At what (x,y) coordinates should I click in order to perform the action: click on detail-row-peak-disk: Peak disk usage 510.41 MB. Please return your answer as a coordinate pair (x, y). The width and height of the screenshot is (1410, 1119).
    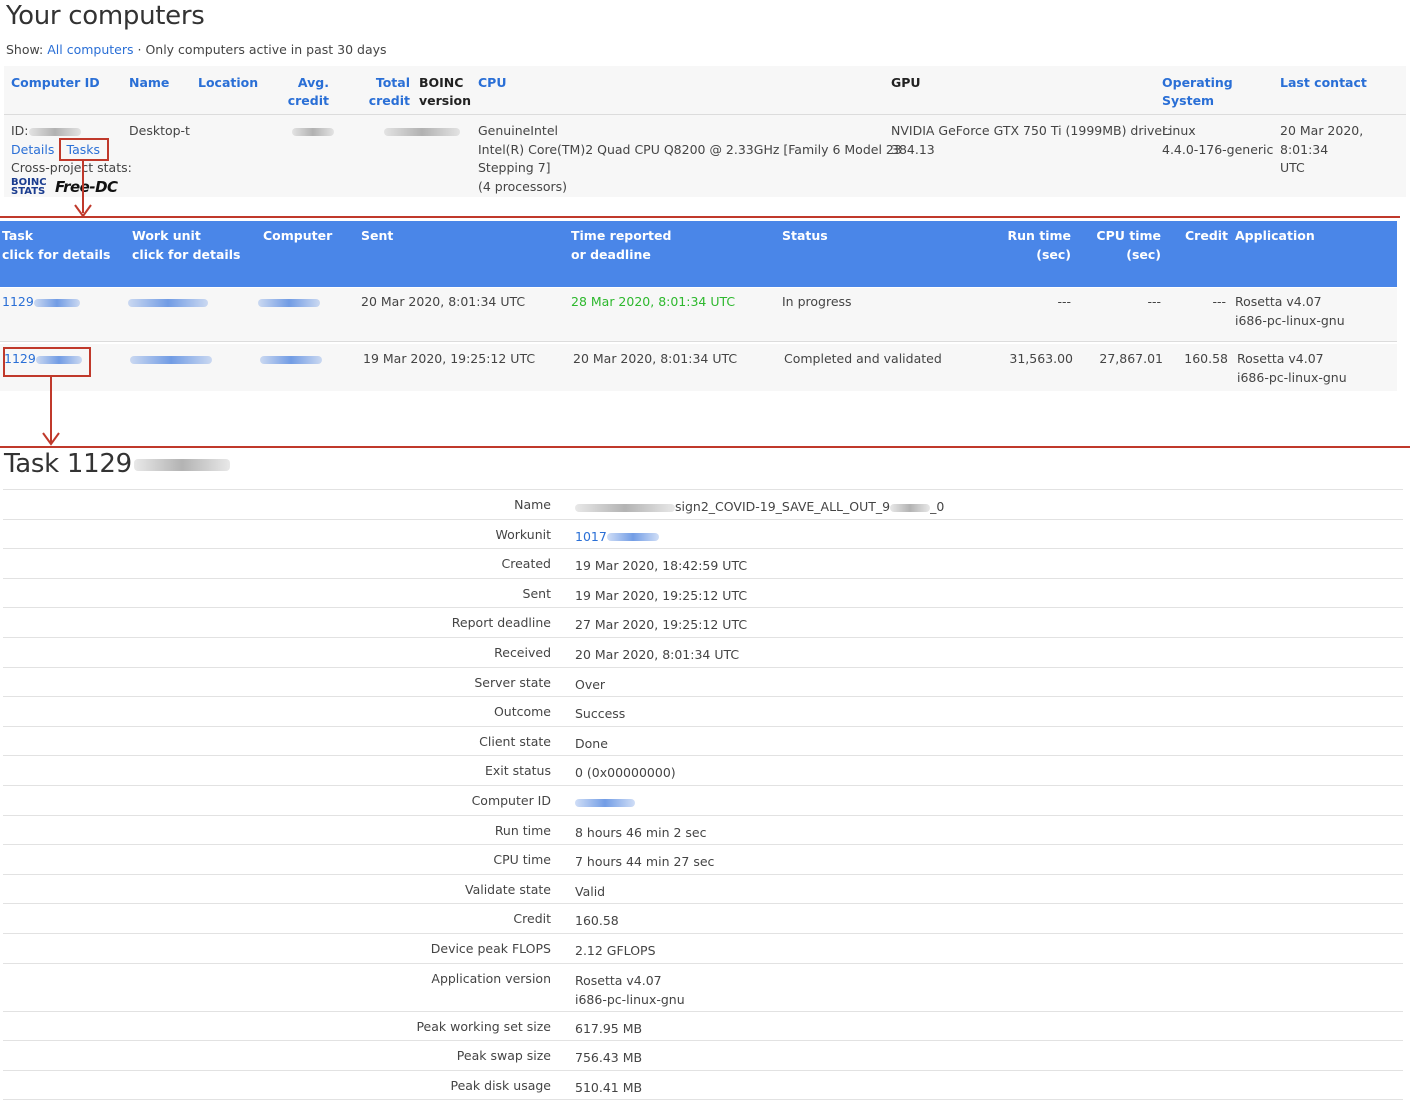
    Looking at the image, I should click on (703, 1086).